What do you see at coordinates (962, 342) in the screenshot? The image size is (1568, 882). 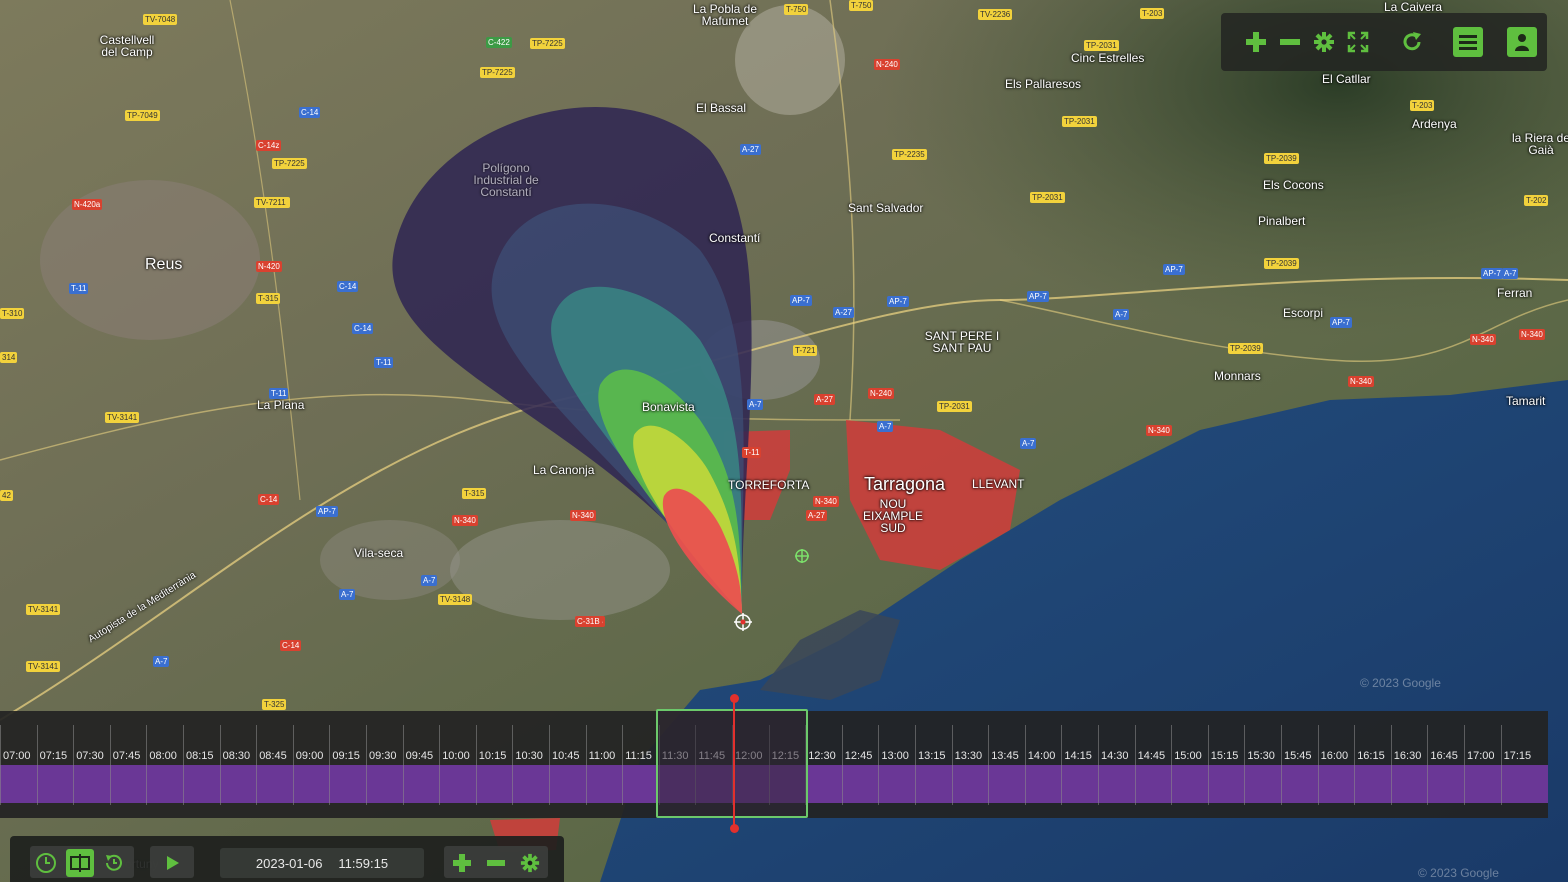 I see `place-label: SANT PERE I SANT PAU` at bounding box center [962, 342].